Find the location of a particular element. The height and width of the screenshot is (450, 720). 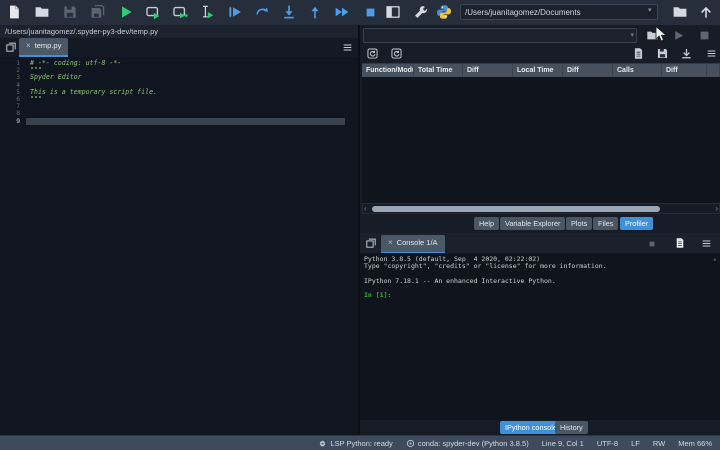

parent-directory-icon is located at coordinates (706, 12).